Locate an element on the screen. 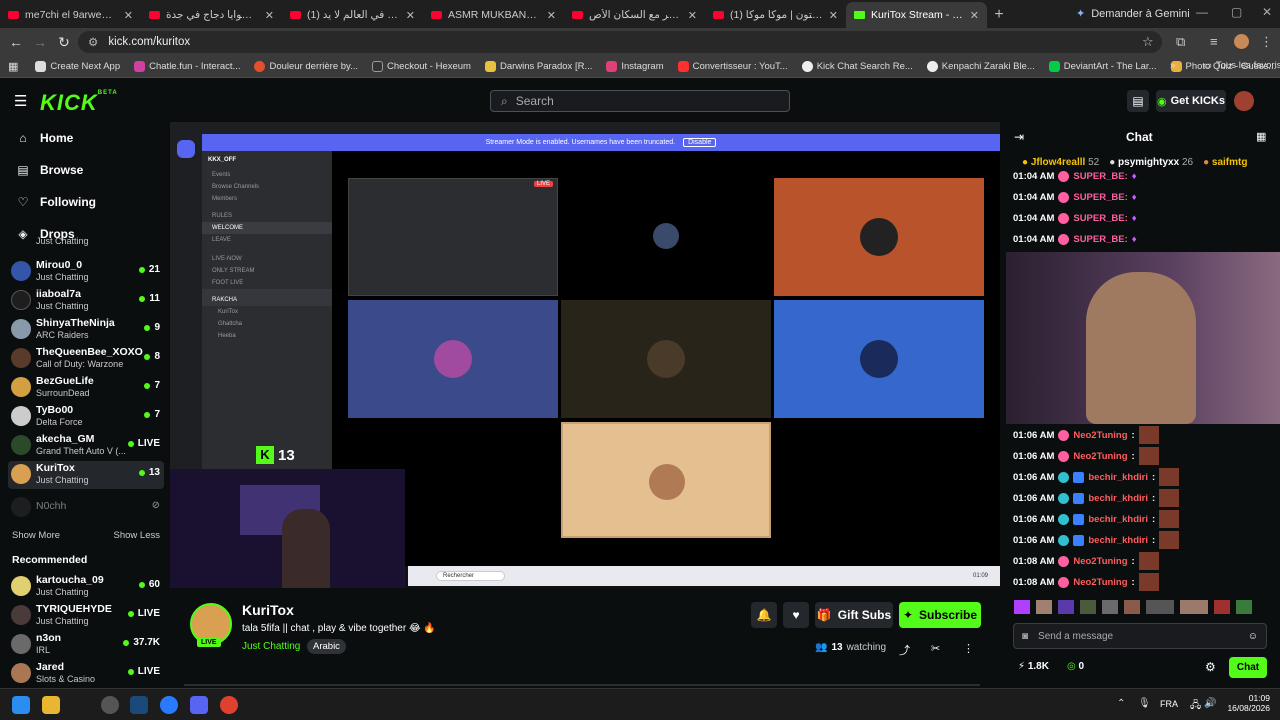  gift-subs-button: 🎁 Gift Subs is located at coordinates (854, 615).